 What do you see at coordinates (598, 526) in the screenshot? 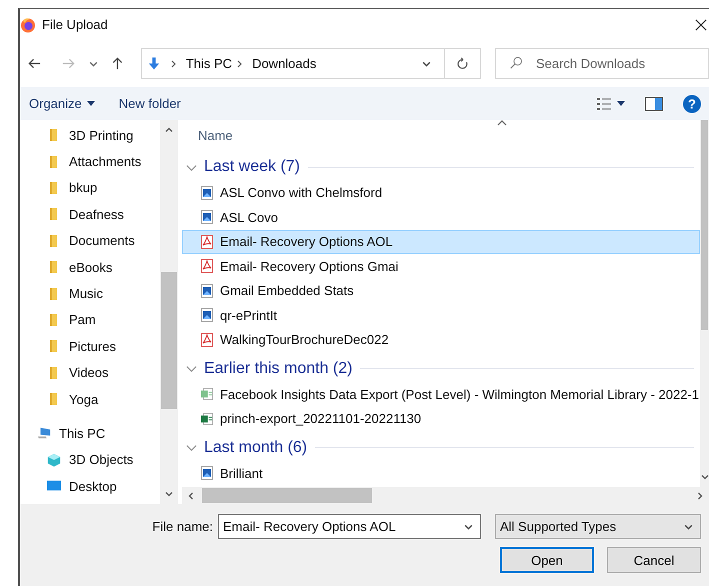
I see `file-type-dropdown: All Supported Types` at bounding box center [598, 526].